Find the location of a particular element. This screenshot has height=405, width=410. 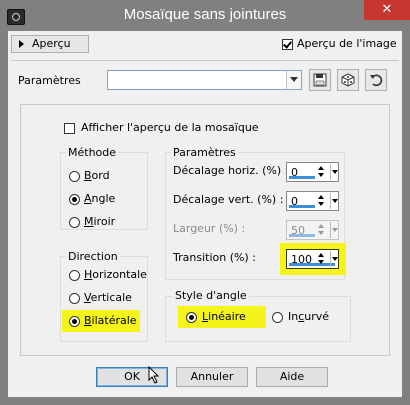

divider is located at coordinates (205, 60).